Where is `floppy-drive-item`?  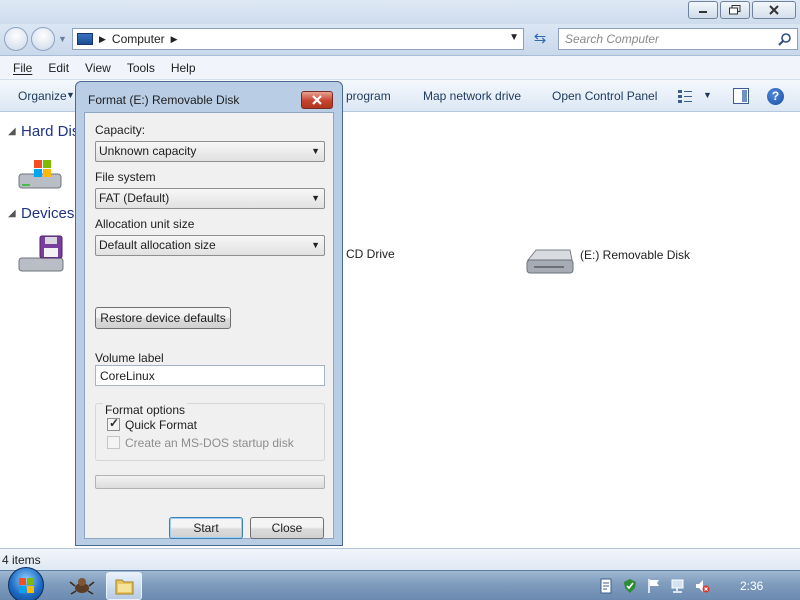 floppy-drive-item is located at coordinates (42, 255).